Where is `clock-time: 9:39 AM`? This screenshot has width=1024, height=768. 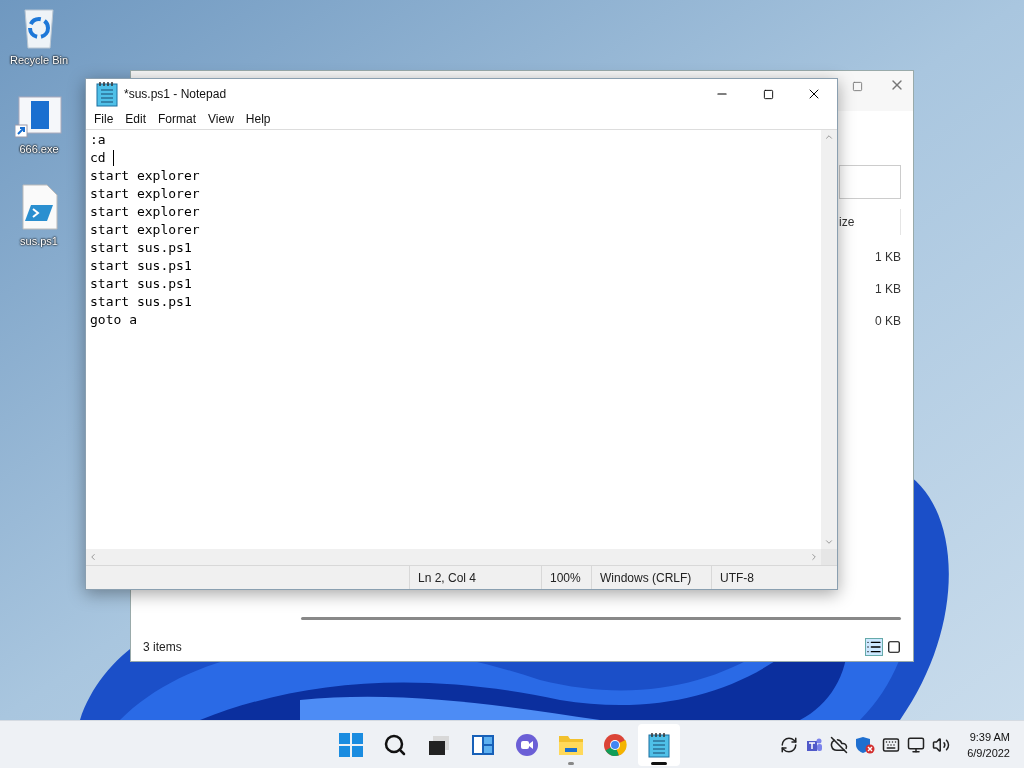
clock-time: 9:39 AM is located at coordinates (989, 736).